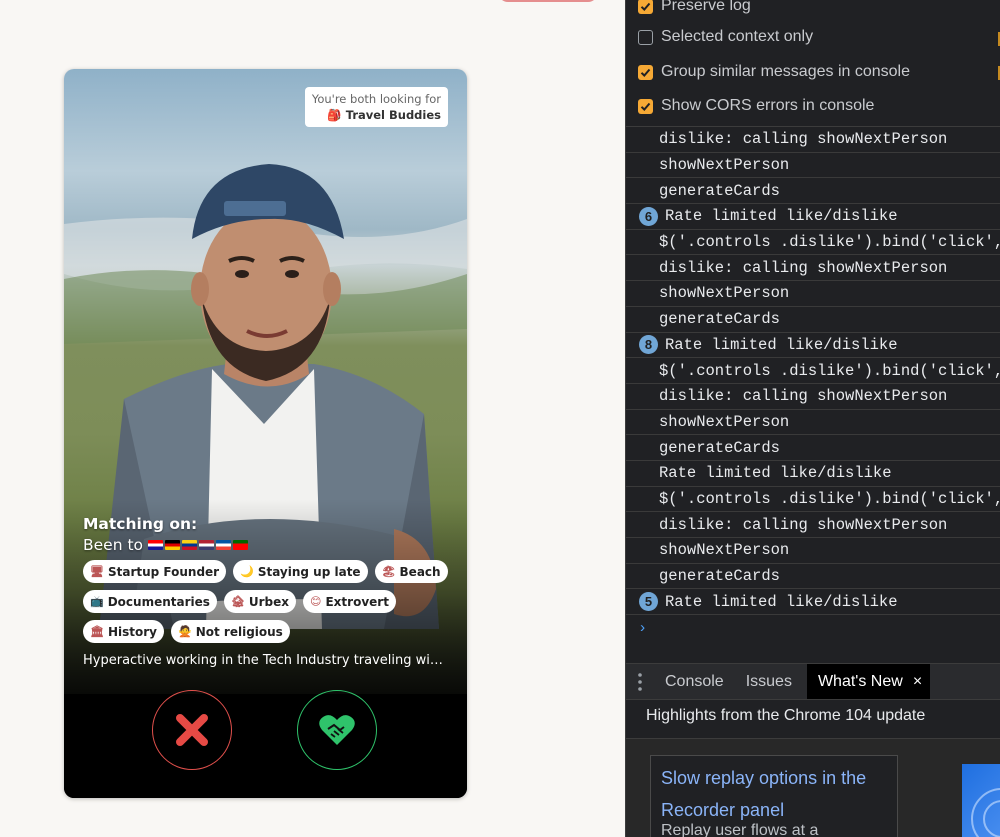 Image resolution: width=1000 pixels, height=837 pixels. I want to click on interest-tag: 😊 Extrovert, so click(349, 601).